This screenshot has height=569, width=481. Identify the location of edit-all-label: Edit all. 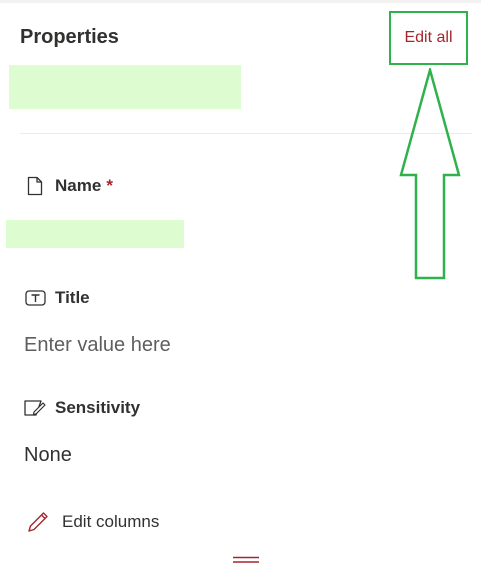
(428, 37).